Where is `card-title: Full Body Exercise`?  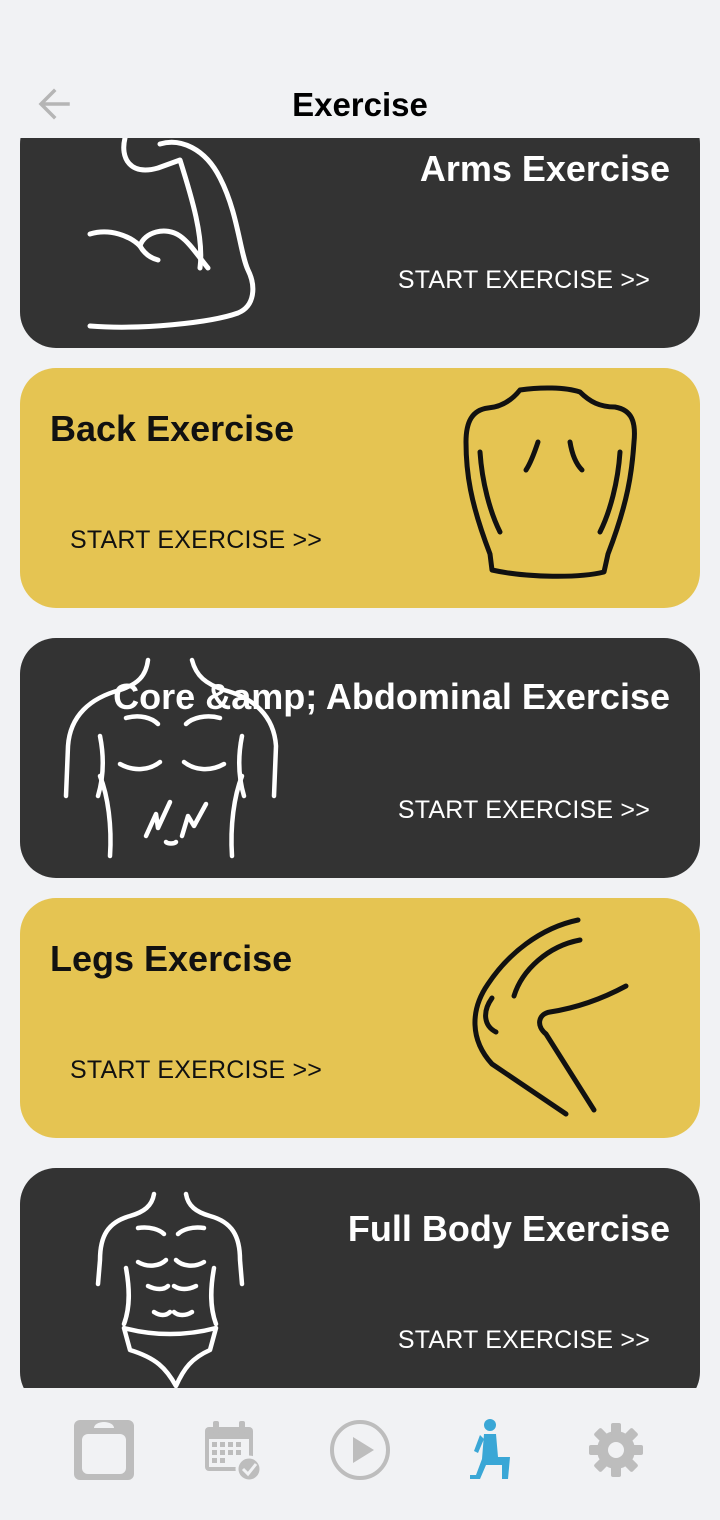
card-title: Full Body Exercise is located at coordinates (508, 1228).